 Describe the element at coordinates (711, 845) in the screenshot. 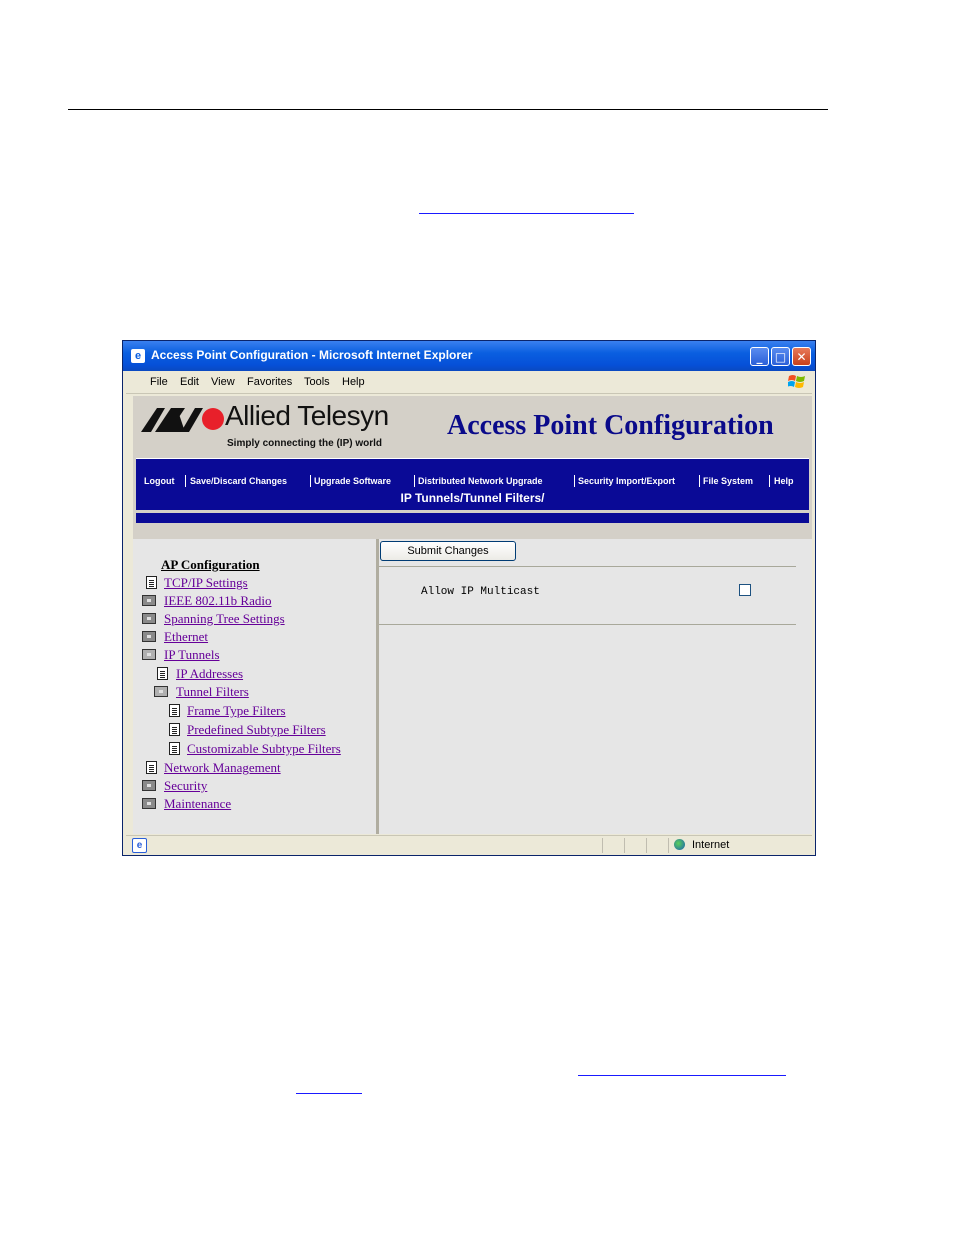

I see `security-zone-label: Internet` at that location.